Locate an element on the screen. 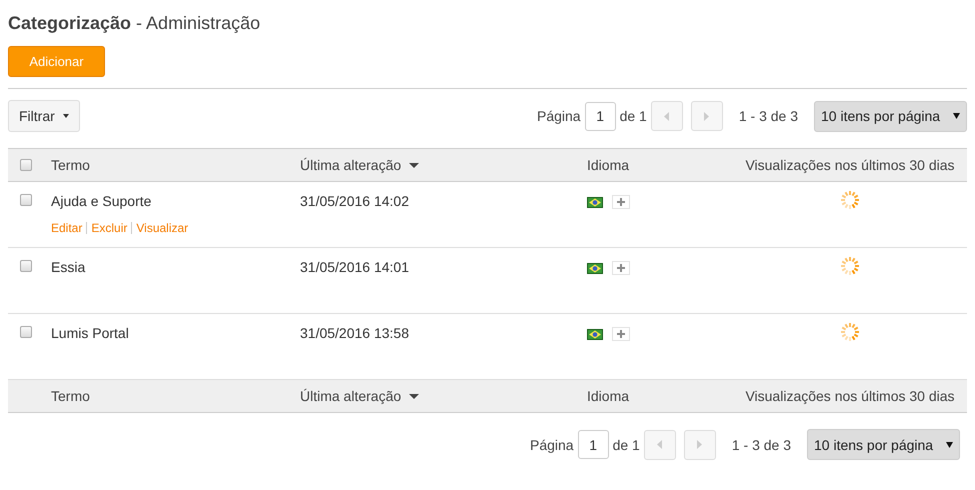  term-cell: Essia is located at coordinates (68, 267).